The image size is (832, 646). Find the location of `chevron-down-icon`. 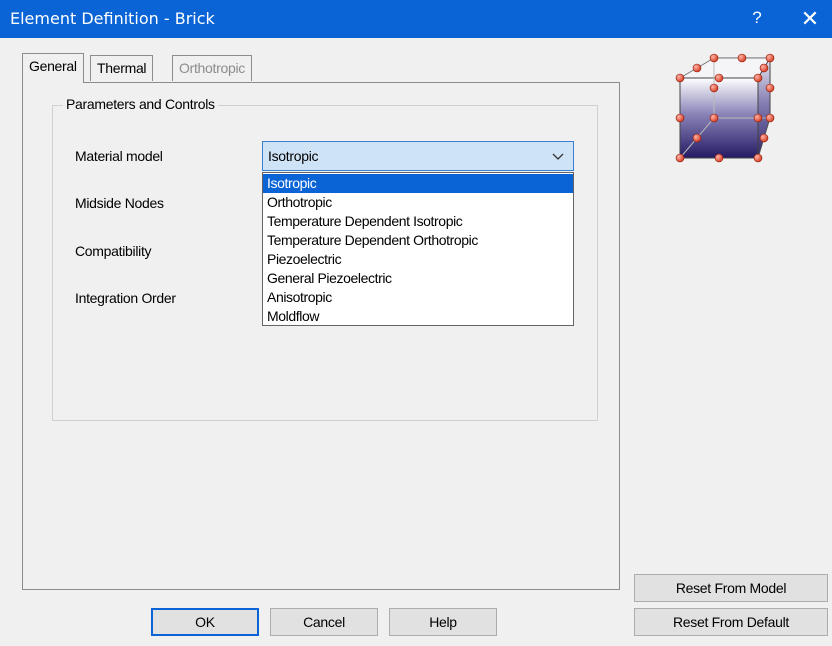

chevron-down-icon is located at coordinates (558, 156).